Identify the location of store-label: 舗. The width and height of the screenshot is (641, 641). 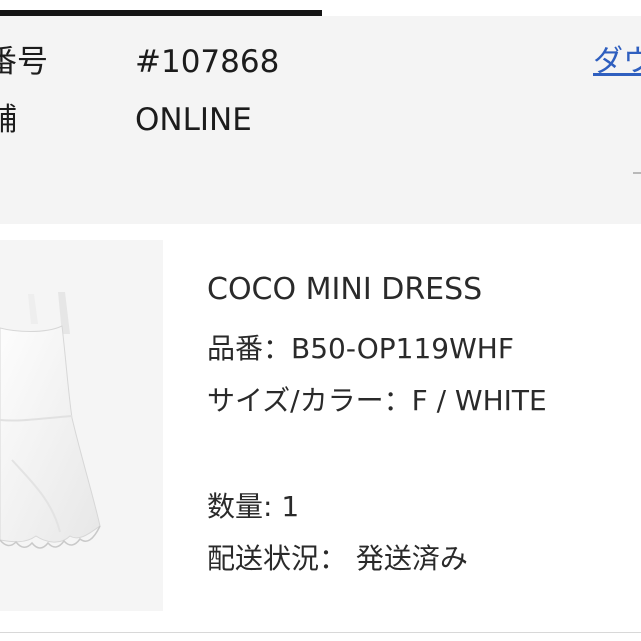
(8, 120).